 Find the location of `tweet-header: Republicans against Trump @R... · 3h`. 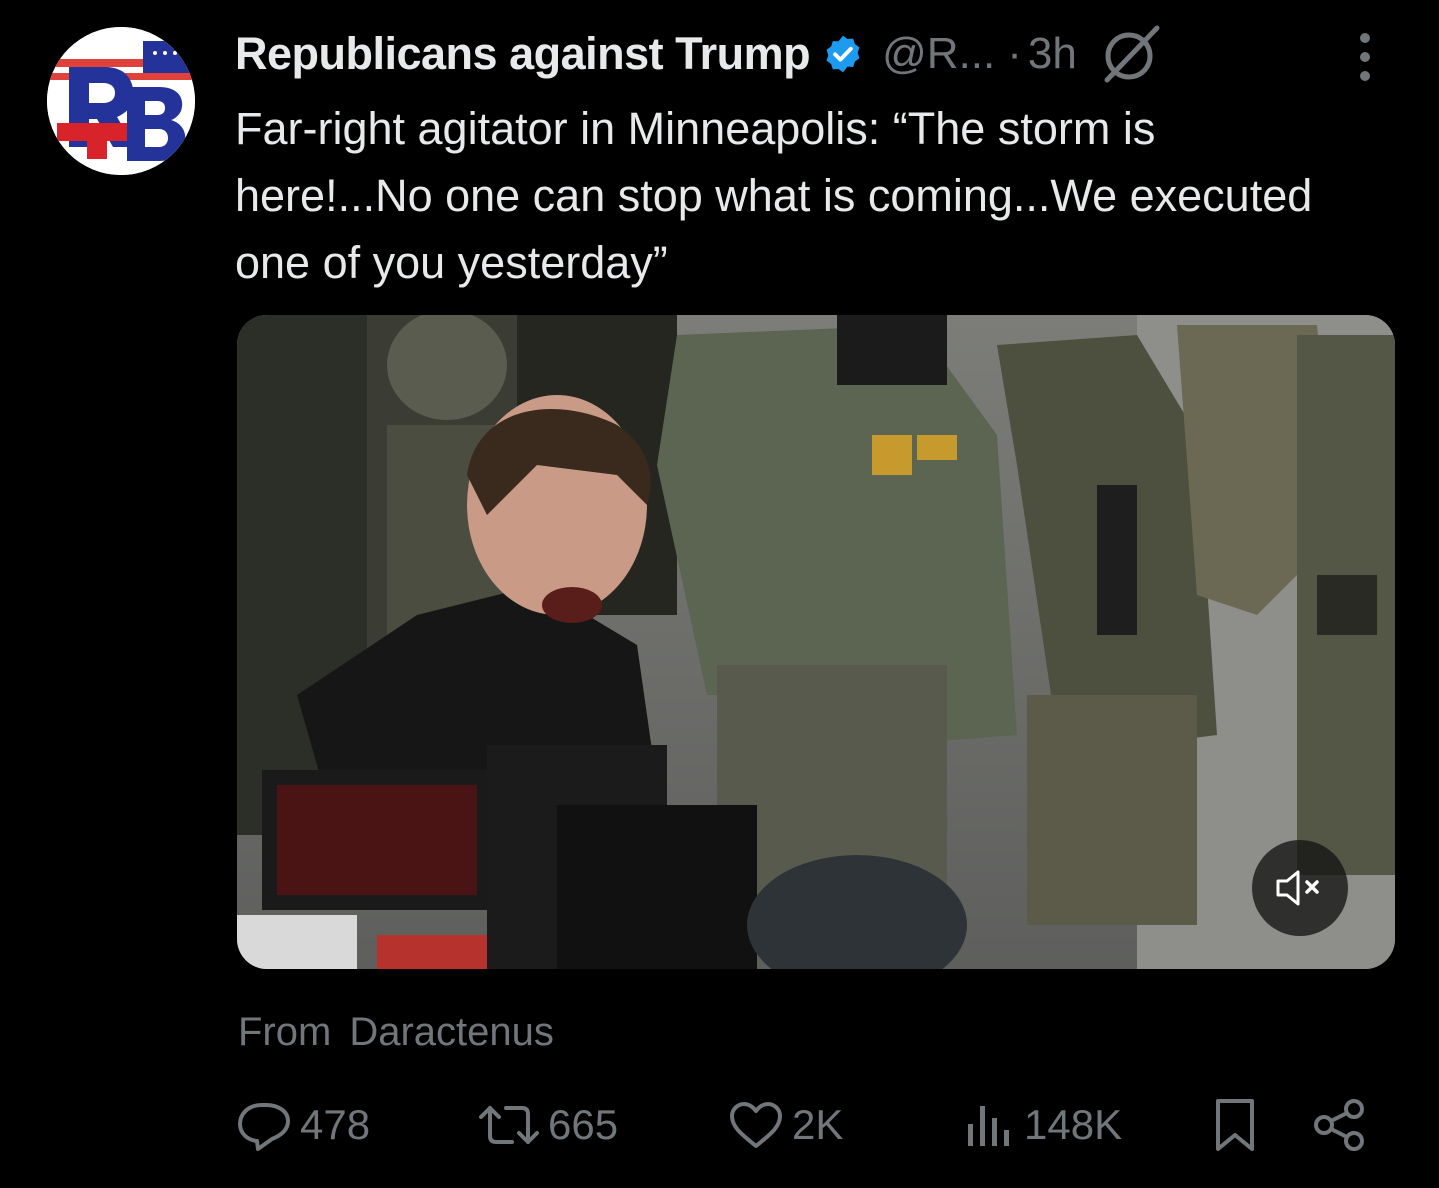

tweet-header: Republicans against Trump @R... · 3h is located at coordinates (699, 54).